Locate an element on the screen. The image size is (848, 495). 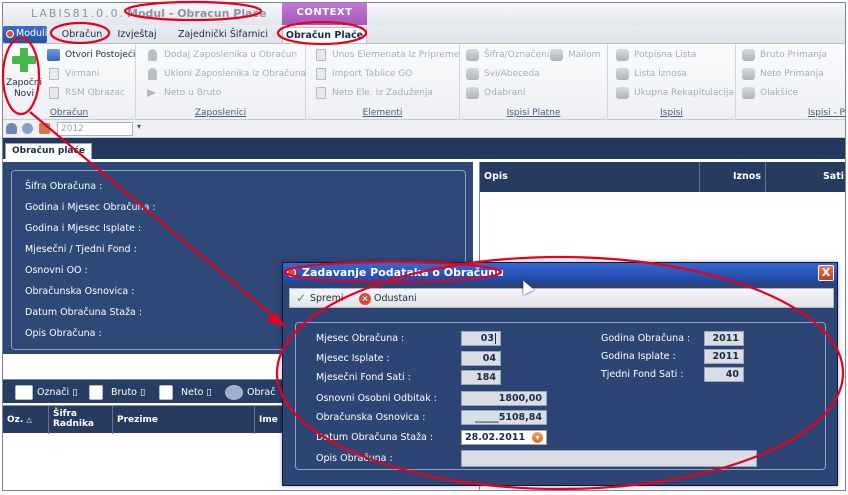
lista-iznosa-label: Lista Iznosa is located at coordinates (660, 74).